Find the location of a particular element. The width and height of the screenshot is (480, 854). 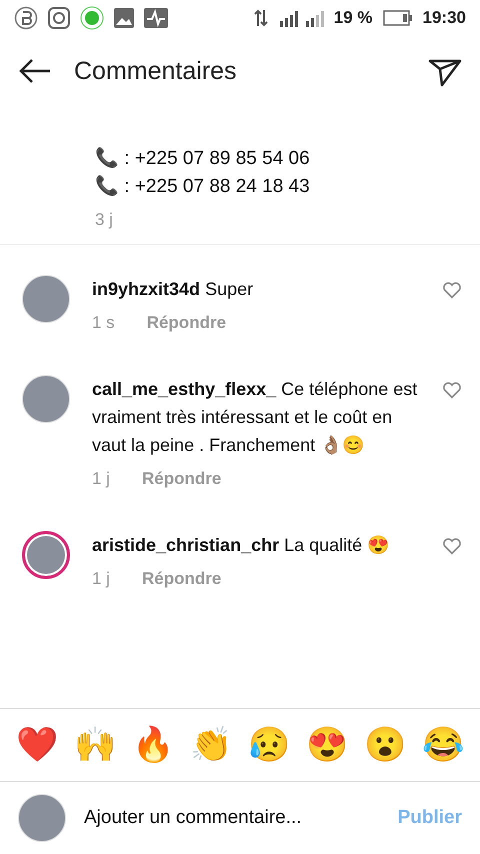

activity-icon is located at coordinates (156, 18).